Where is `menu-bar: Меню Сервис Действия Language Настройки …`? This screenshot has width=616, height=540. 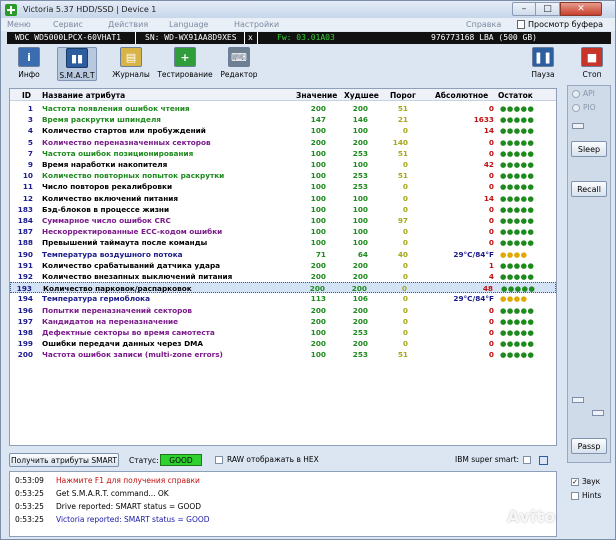 menu-bar: Меню Сервис Действия Language Настройки … is located at coordinates (308, 24).